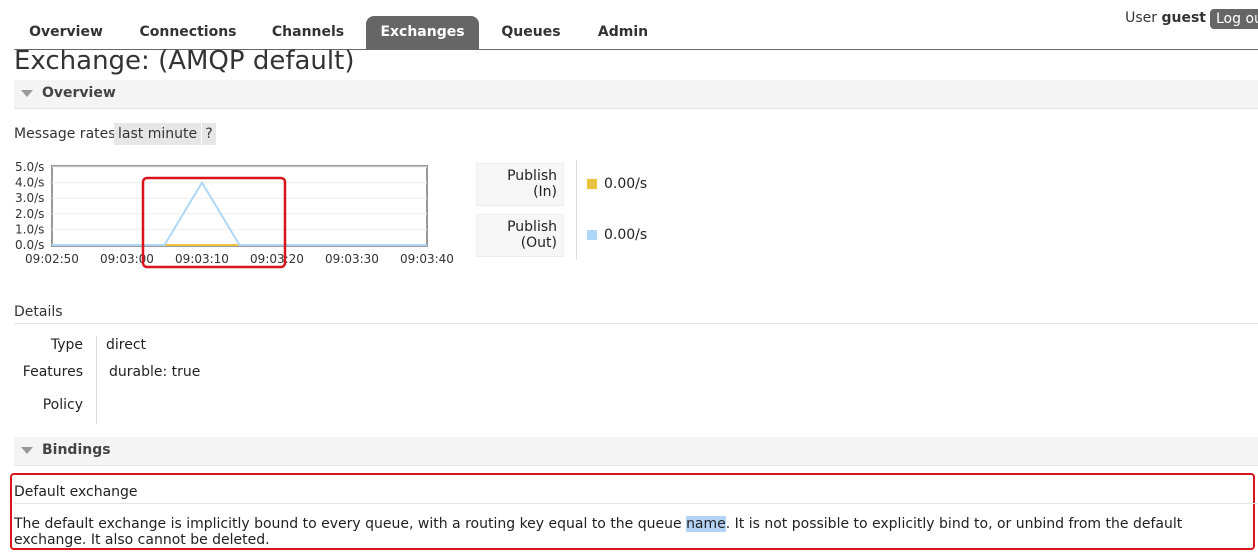 This screenshot has width=1258, height=554. I want to click on user-name: guest, so click(1183, 18).